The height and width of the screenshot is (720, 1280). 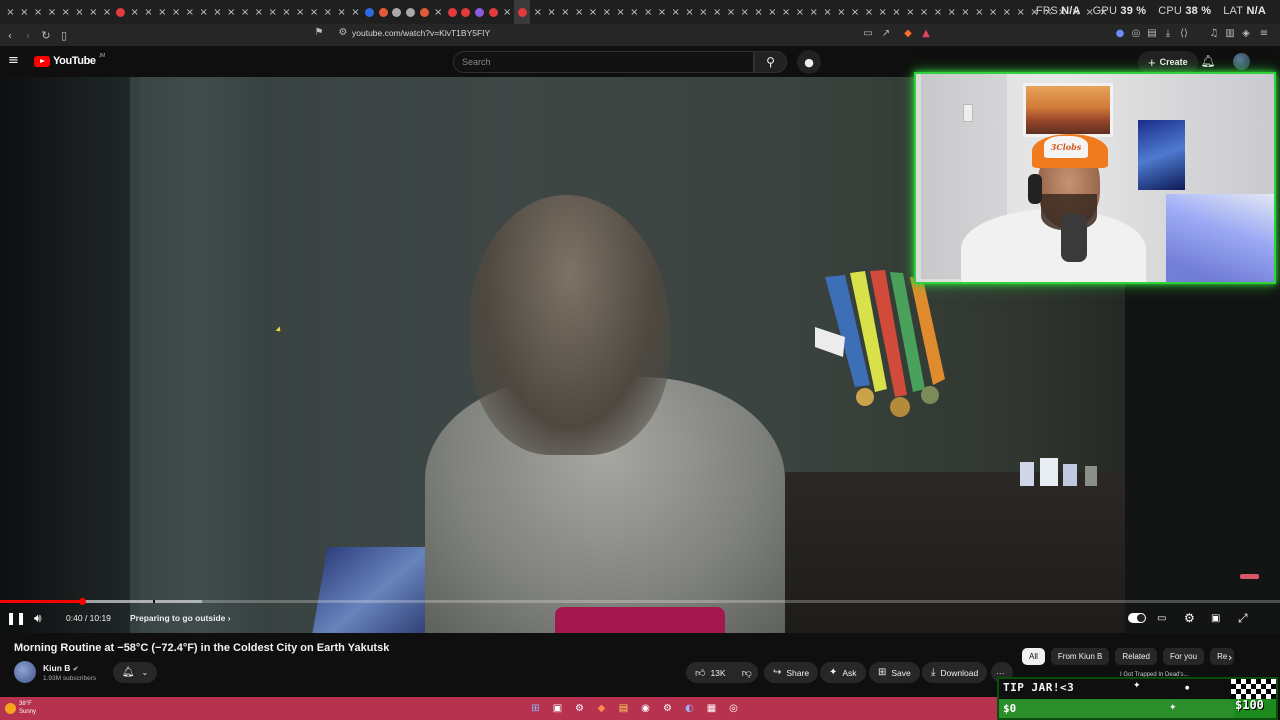 What do you see at coordinates (1241, 61) in the screenshot?
I see `account-avatar` at bounding box center [1241, 61].